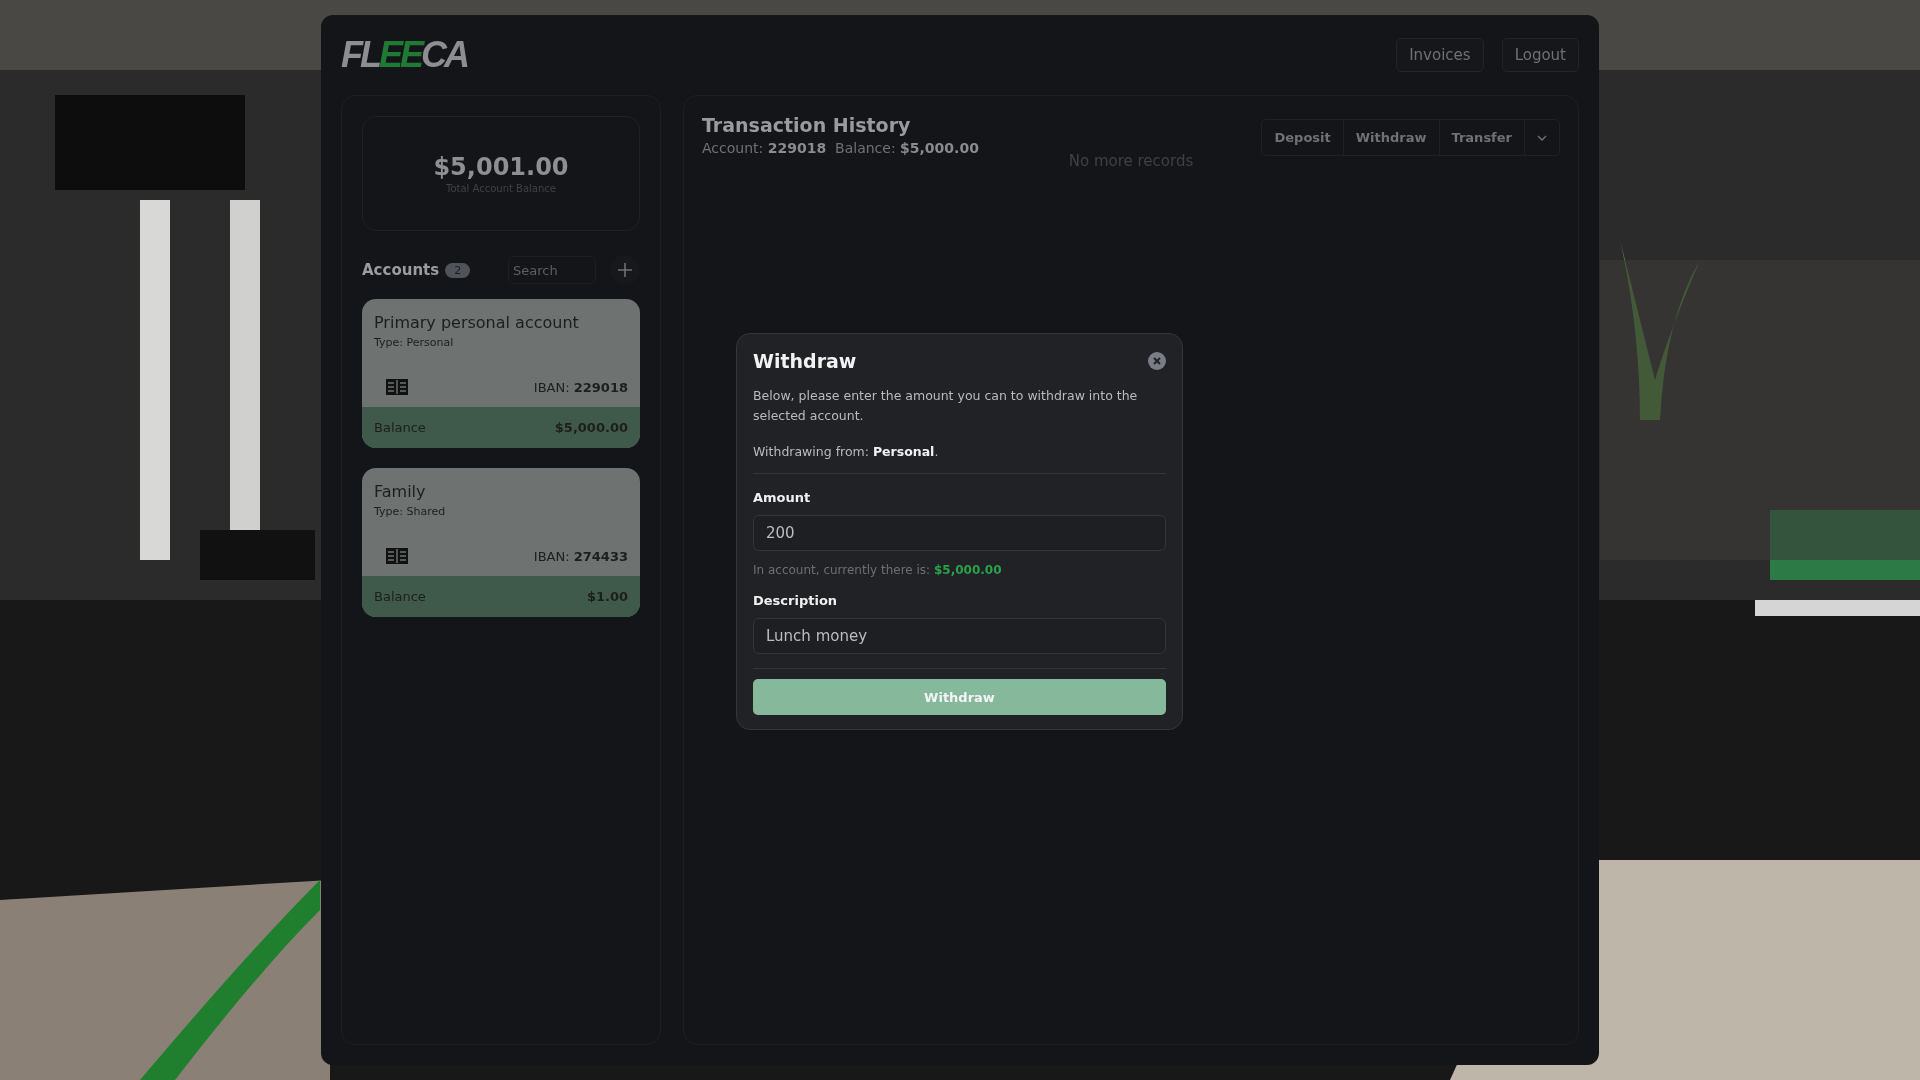 This screenshot has width=1920, height=1080. What do you see at coordinates (580, 387) in the screenshot?
I see `iban-text: IBAN: 229018` at bounding box center [580, 387].